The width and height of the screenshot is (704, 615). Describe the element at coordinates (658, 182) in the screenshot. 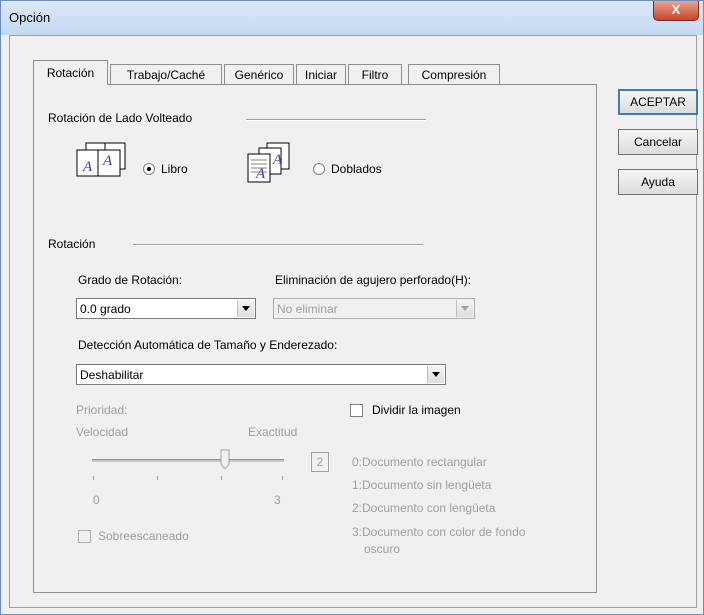

I see `help-button: Ayuda` at that location.